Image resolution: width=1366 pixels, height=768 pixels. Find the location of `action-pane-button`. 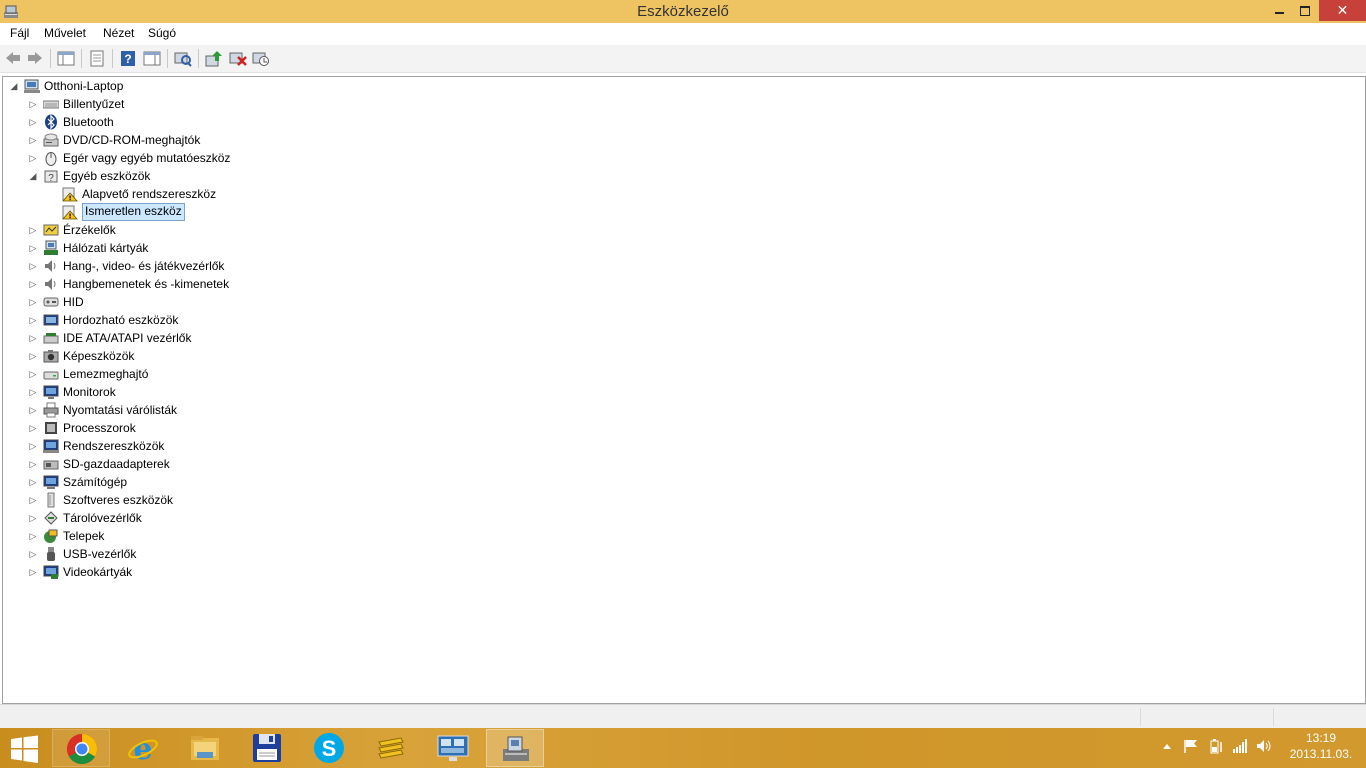

action-pane-button is located at coordinates (152, 58).